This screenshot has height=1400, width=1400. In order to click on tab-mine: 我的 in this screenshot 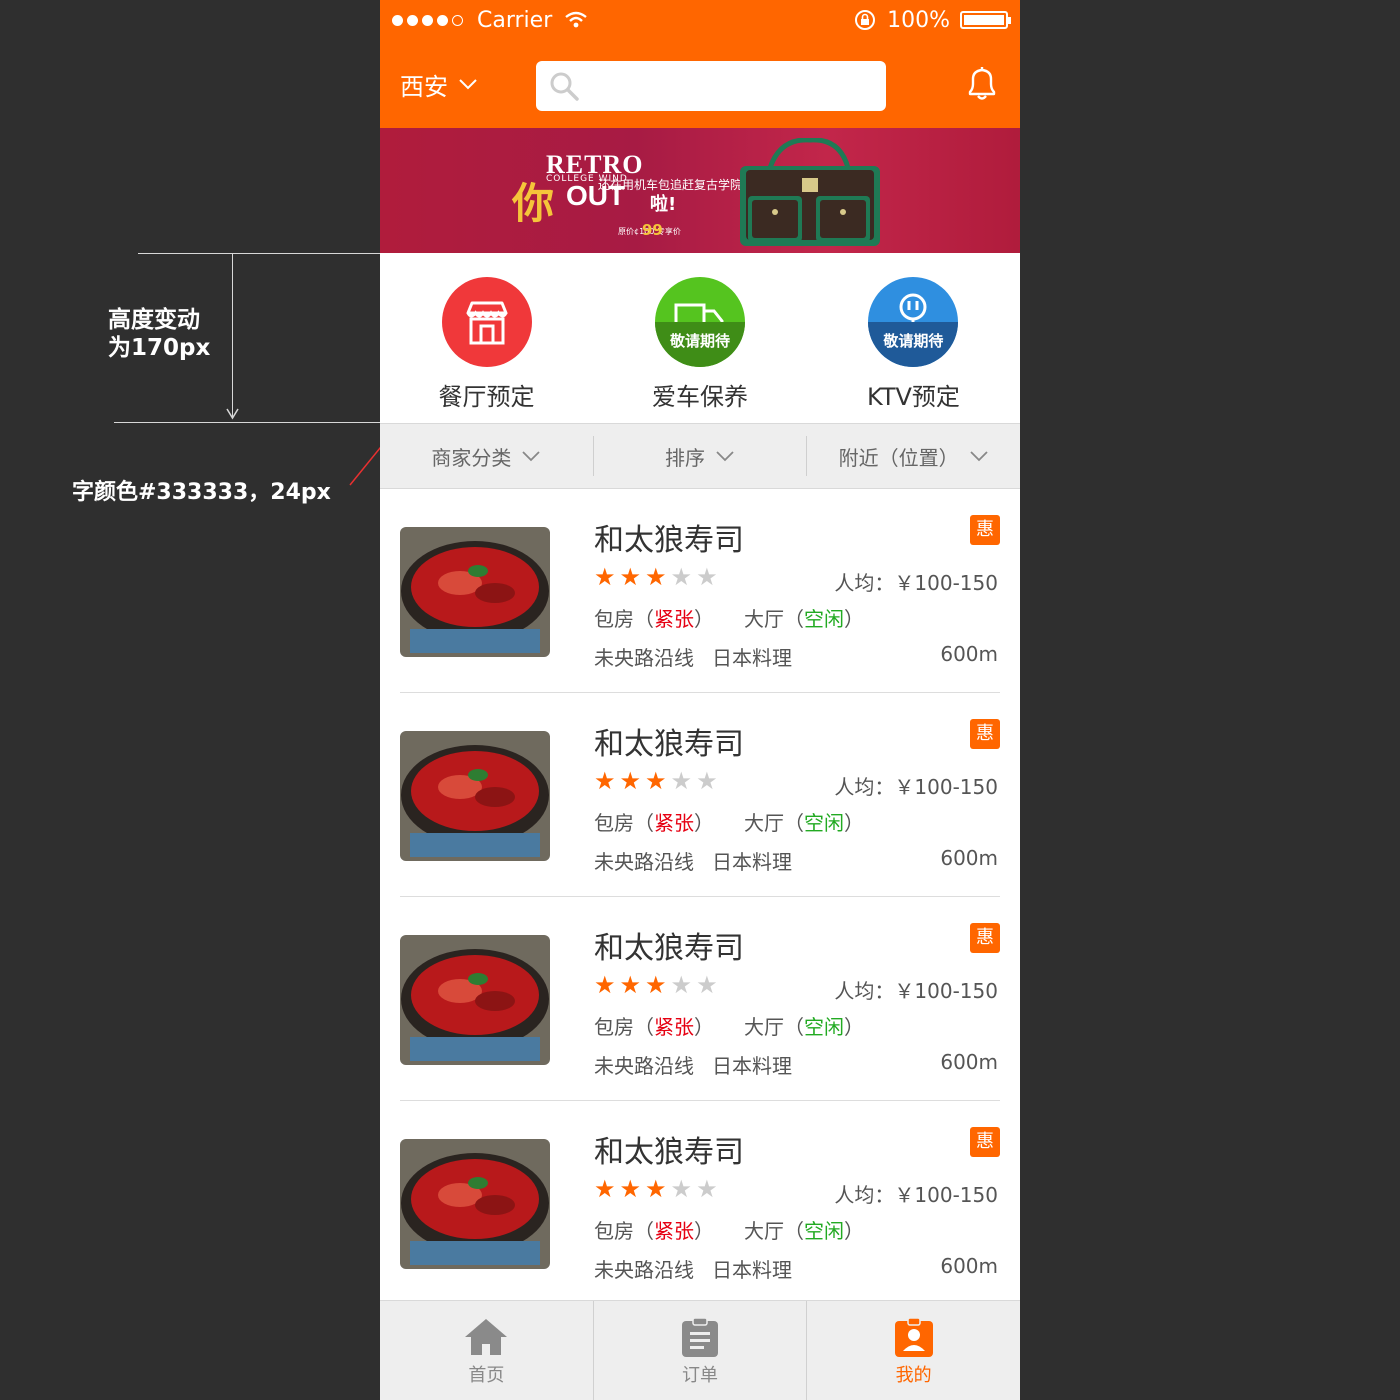, I will do `click(913, 1350)`.